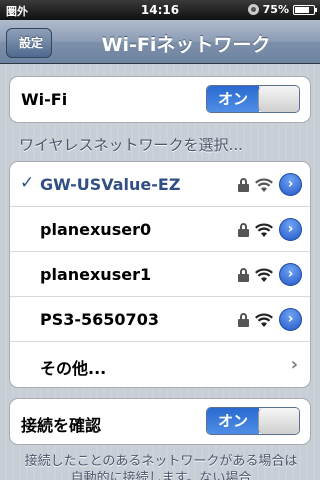 This screenshot has width=320, height=480. Describe the element at coordinates (61, 425) in the screenshot. I see `ask-to-join-label: 接続を確認` at that location.